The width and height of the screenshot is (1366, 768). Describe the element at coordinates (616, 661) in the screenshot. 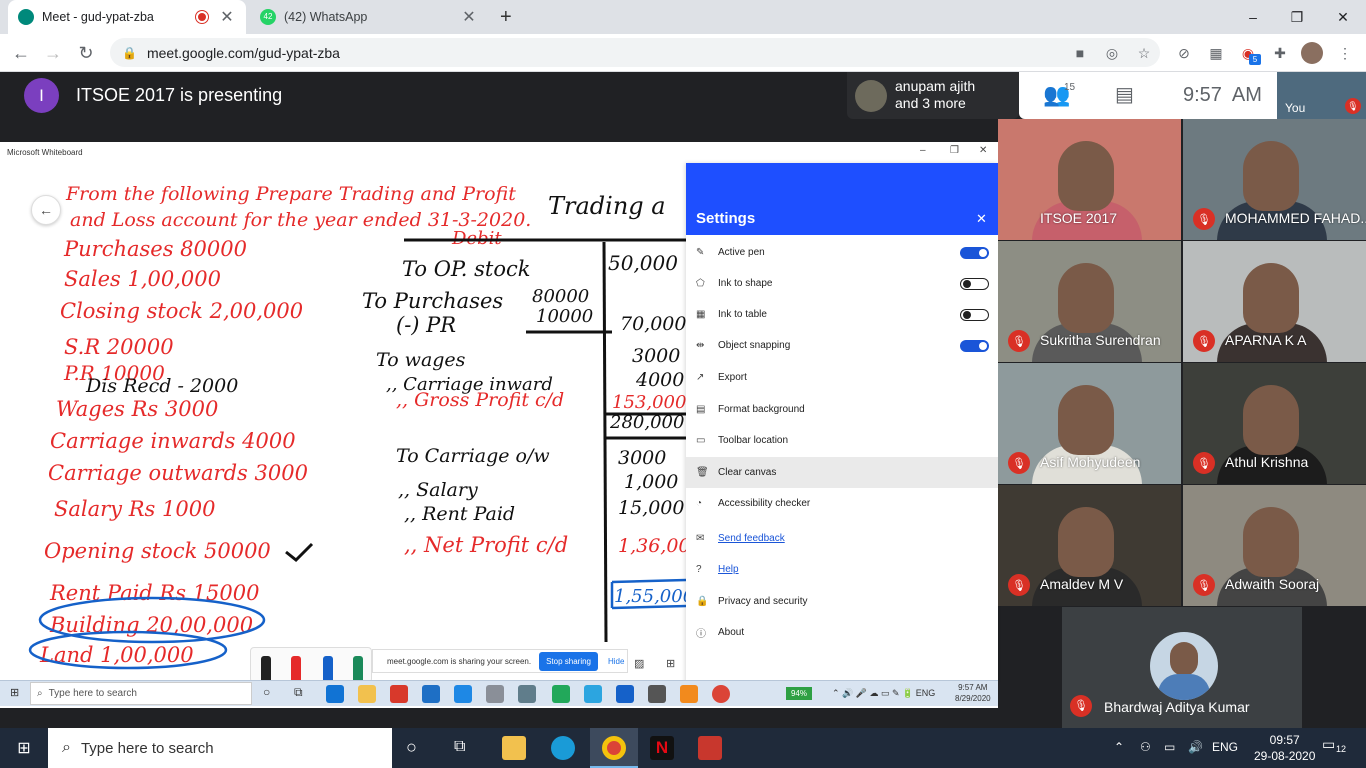

I see `hide-share-bar-button: Hide` at that location.